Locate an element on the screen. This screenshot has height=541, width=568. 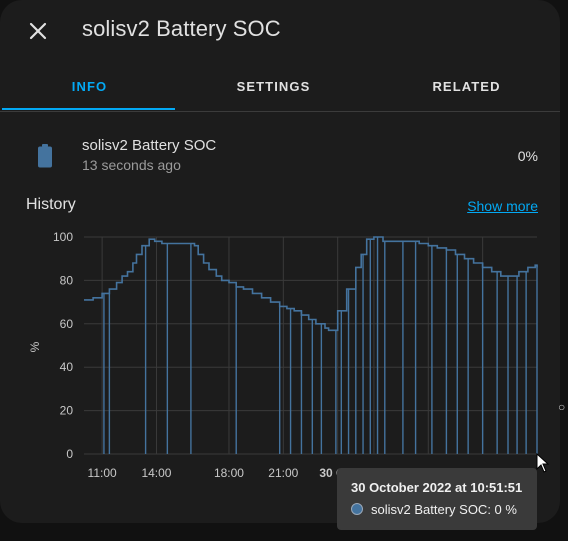
y-axis-label: % is located at coordinates (35, 346).